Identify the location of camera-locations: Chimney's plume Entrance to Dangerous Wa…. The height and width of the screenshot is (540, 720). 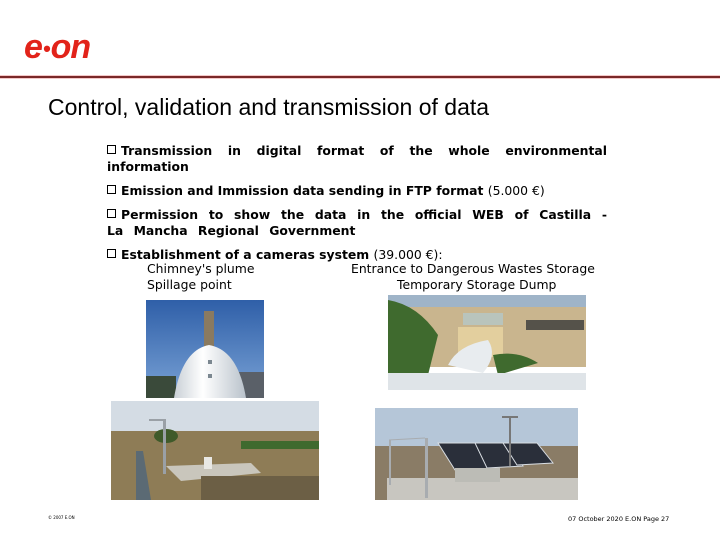
(382, 277).